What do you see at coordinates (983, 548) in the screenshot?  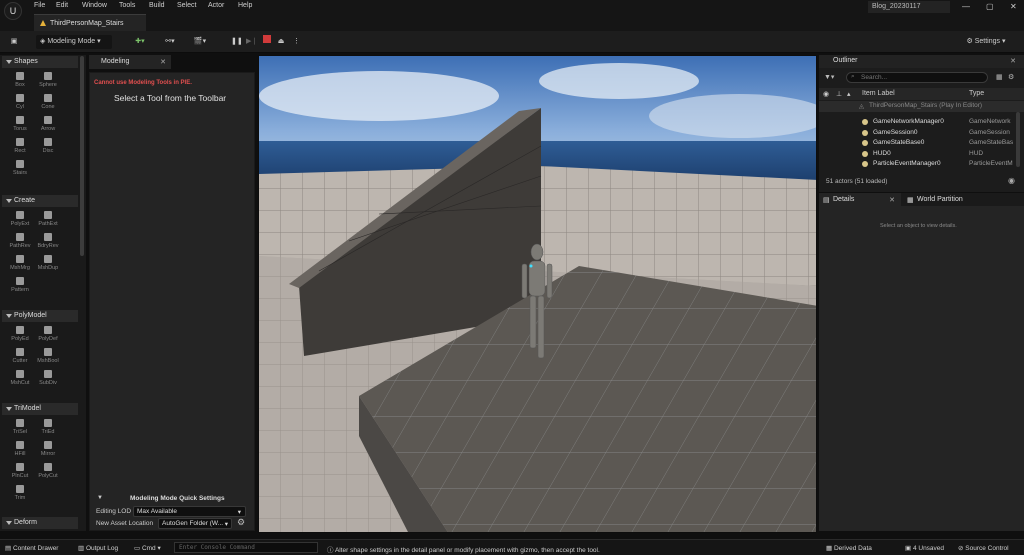 I see `source-control-button: ⊘ Source Control` at bounding box center [983, 548].